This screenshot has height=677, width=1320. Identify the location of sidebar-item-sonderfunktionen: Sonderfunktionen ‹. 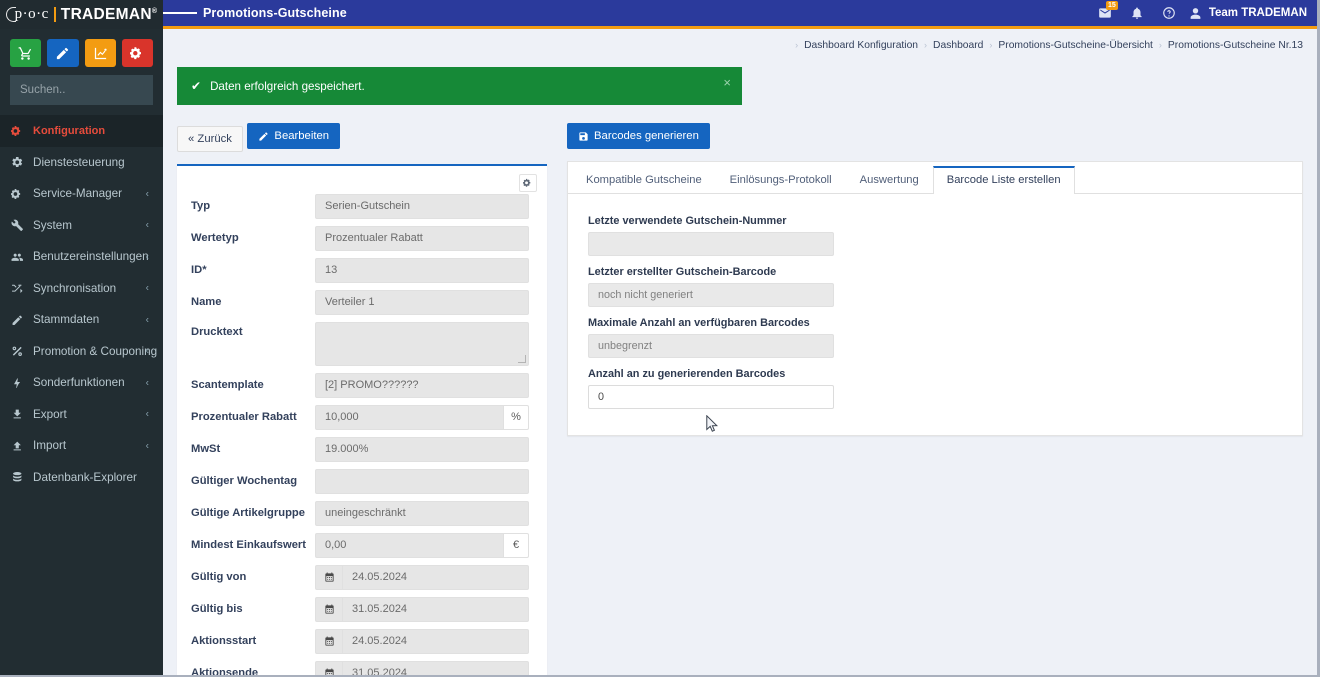
(81, 383).